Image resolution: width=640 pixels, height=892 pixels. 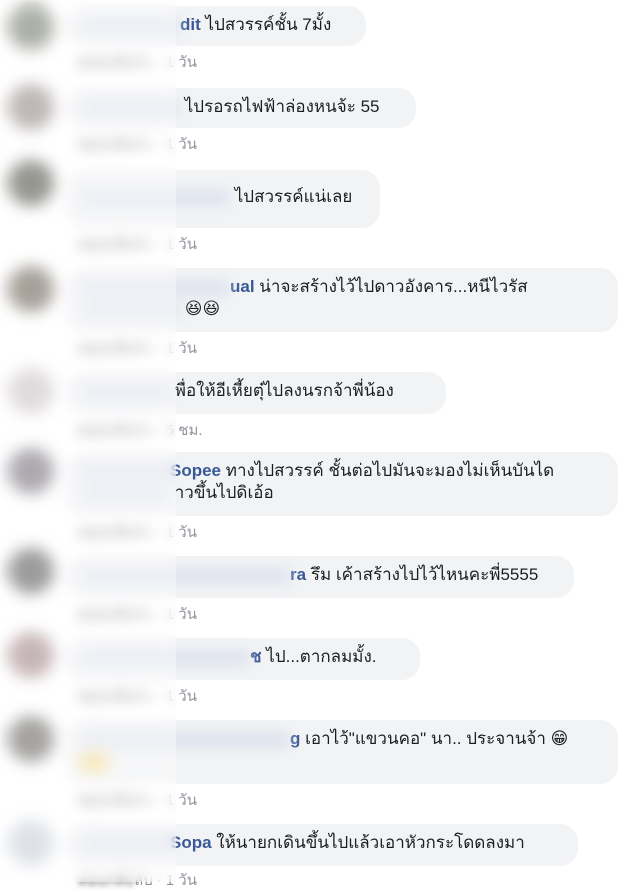 I want to click on comment-text: น่าจะสร้างไว้ไปดาวอังคาร...หนีไวรัส, so click(x=393, y=286).